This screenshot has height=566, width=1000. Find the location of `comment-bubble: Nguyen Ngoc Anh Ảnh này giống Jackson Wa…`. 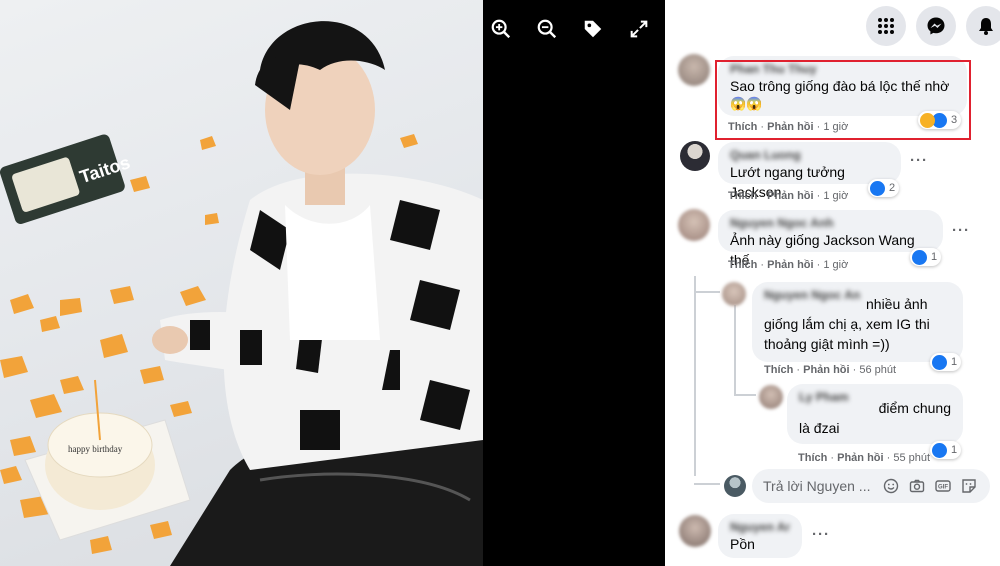

comment-bubble: Nguyen Ngoc Anh Ảnh này giống Jackson Wa… is located at coordinates (830, 239).